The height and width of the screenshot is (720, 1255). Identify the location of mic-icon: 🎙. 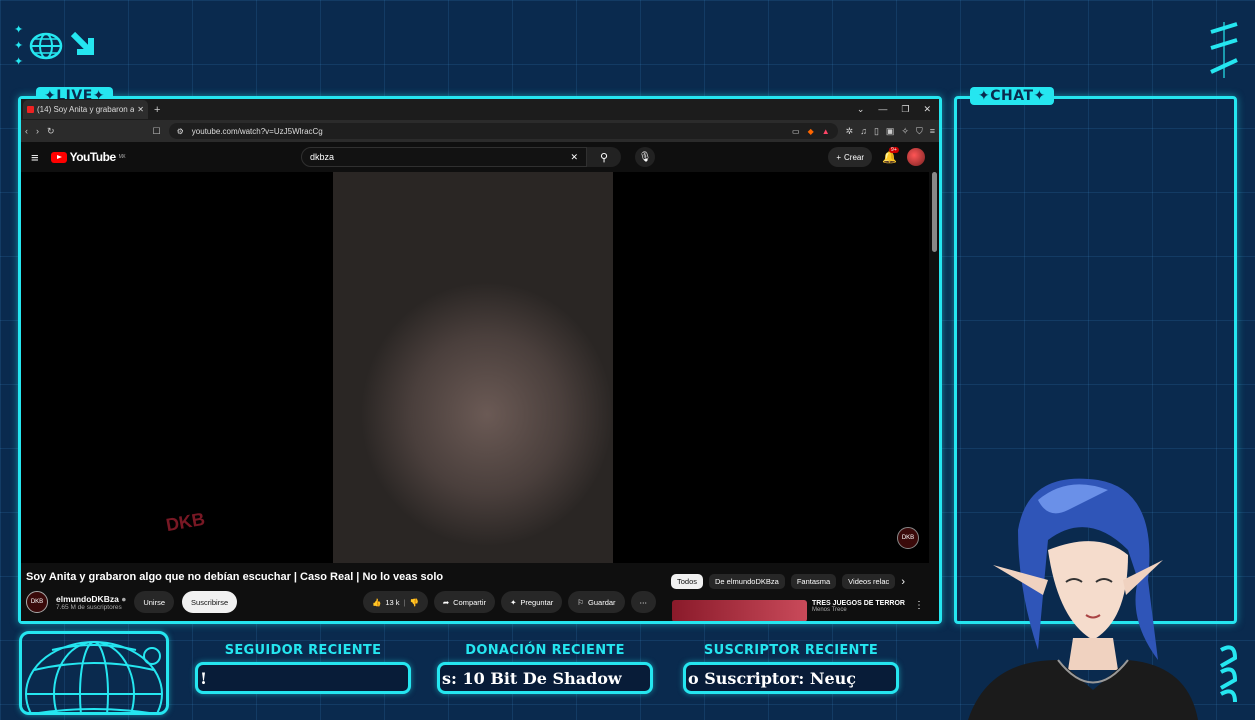
(645, 157).